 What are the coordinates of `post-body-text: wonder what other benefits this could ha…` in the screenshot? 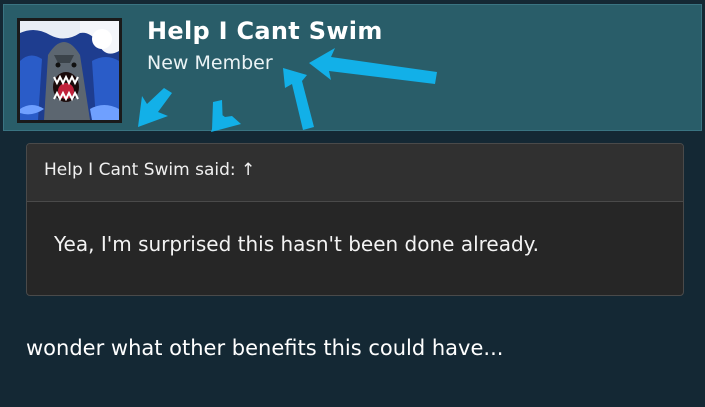 It's located at (265, 348).